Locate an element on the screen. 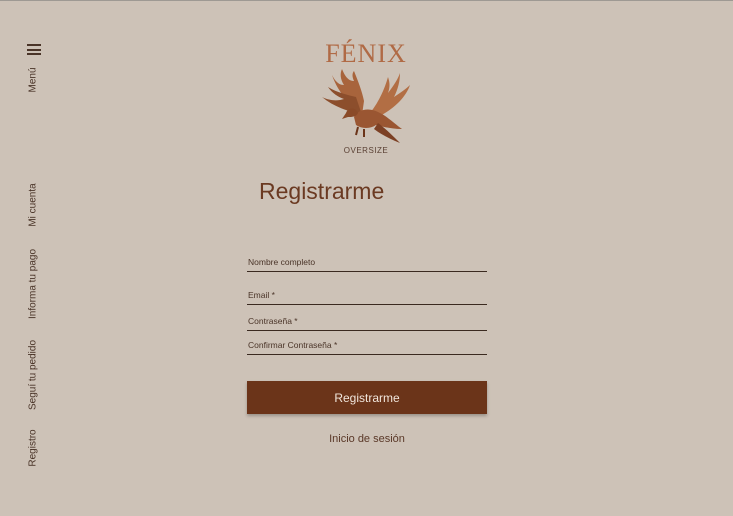 Image resolution: width=733 pixels, height=516 pixels. sidebar-item-mi-cuenta: Mi cuenta is located at coordinates (33, 204).